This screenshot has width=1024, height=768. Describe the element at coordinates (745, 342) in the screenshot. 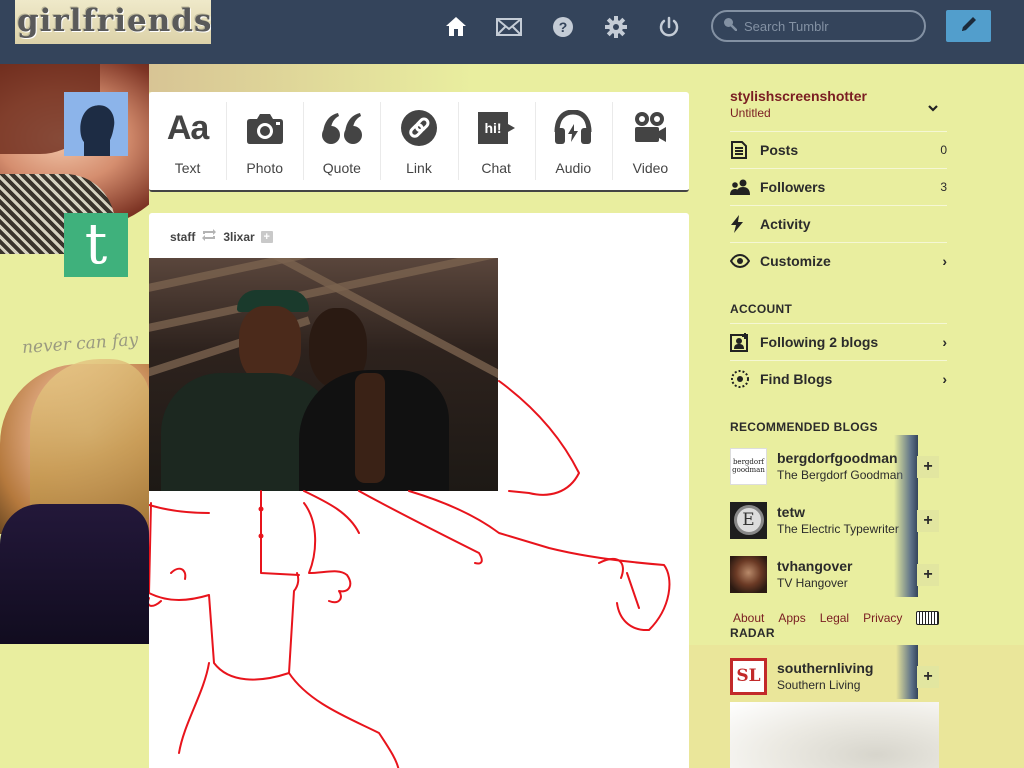

I see `following-icon` at that location.